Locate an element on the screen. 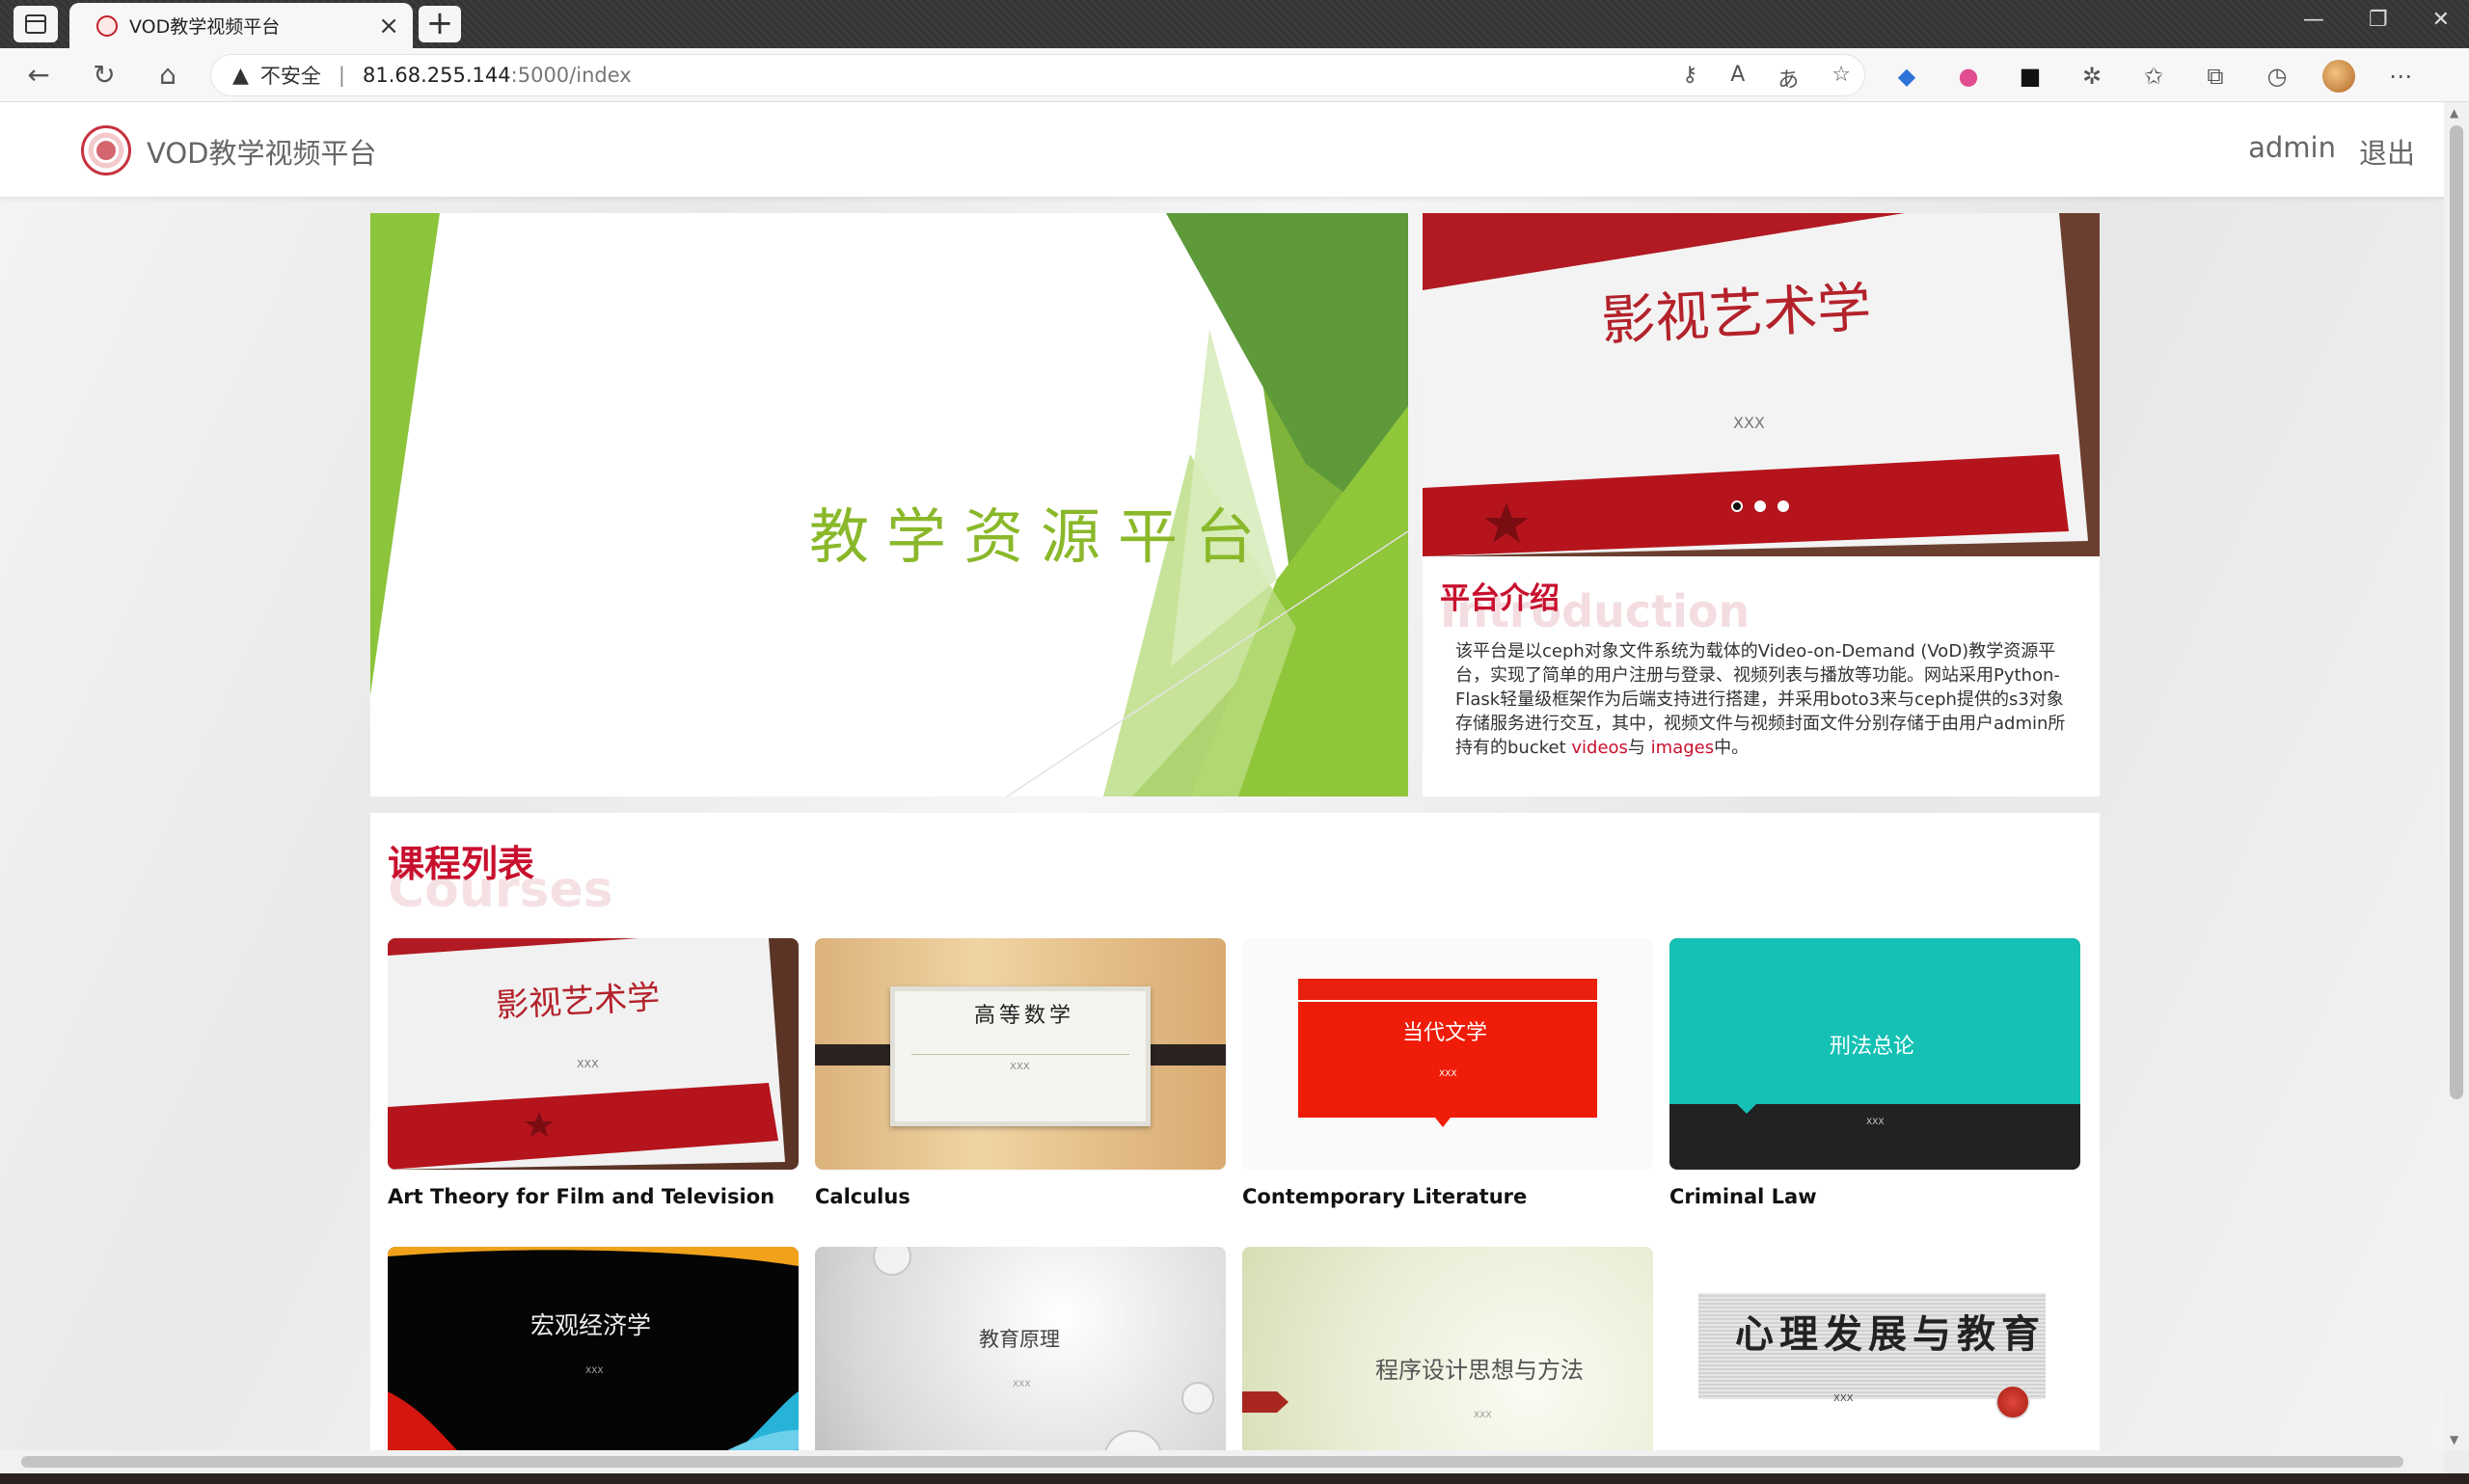  extension-glasses-icon: ■ is located at coordinates (2030, 76).